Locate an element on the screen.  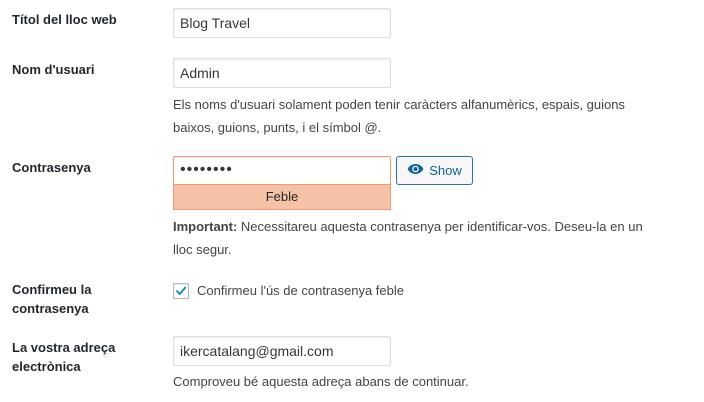
show-button-label: Show is located at coordinates (445, 170).